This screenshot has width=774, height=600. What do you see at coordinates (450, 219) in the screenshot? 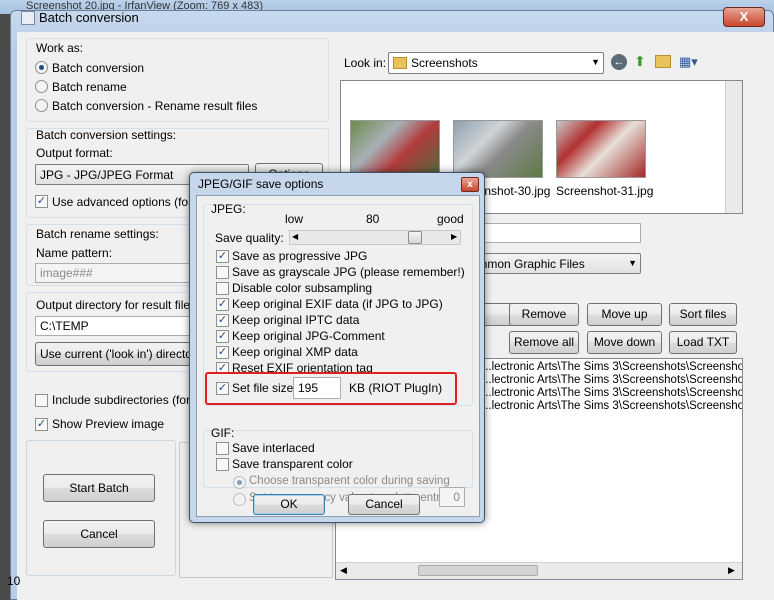
I see `quality-good-label: good` at bounding box center [450, 219].